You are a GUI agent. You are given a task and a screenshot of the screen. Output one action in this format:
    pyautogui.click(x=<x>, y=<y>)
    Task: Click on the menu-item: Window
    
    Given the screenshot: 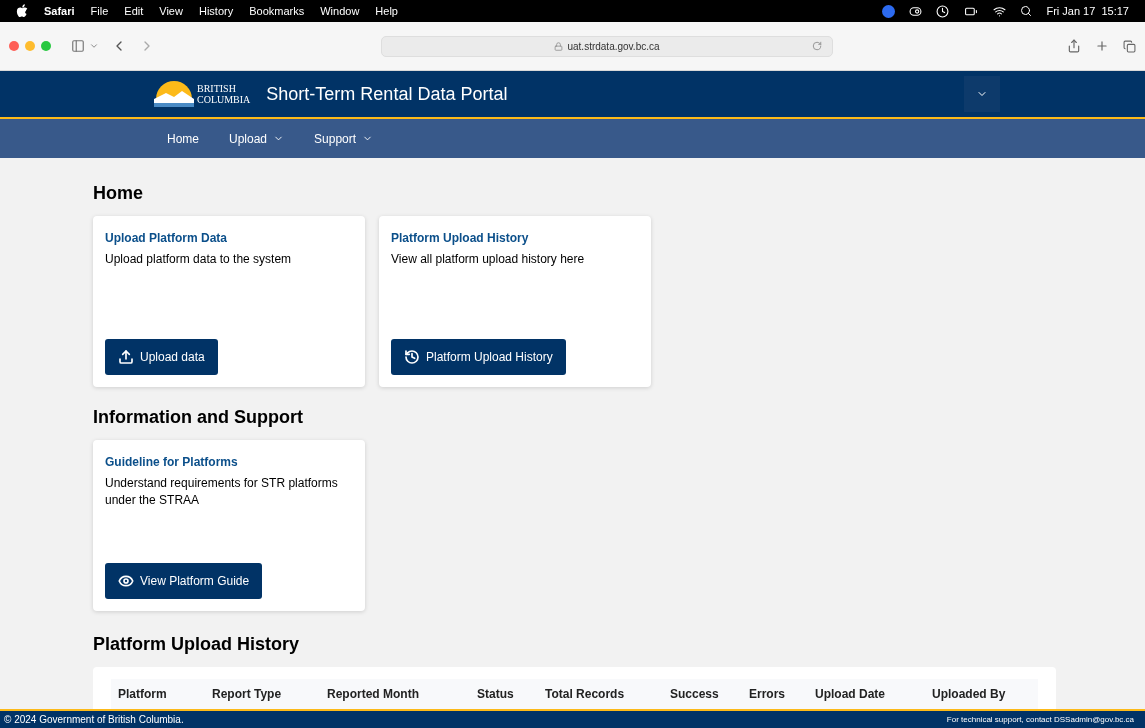 What is the action you would take?
    pyautogui.click(x=340, y=11)
    